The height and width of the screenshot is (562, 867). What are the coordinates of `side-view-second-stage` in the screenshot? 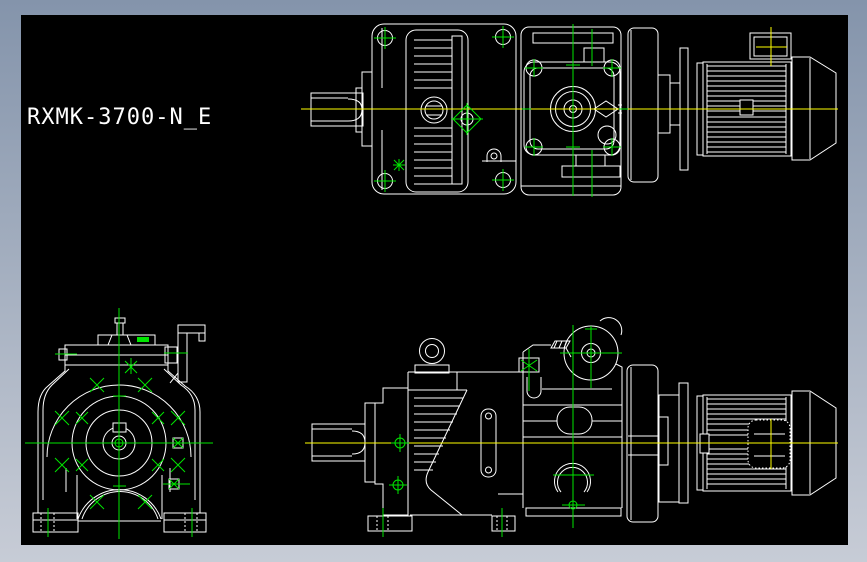 It's located at (495, 424).